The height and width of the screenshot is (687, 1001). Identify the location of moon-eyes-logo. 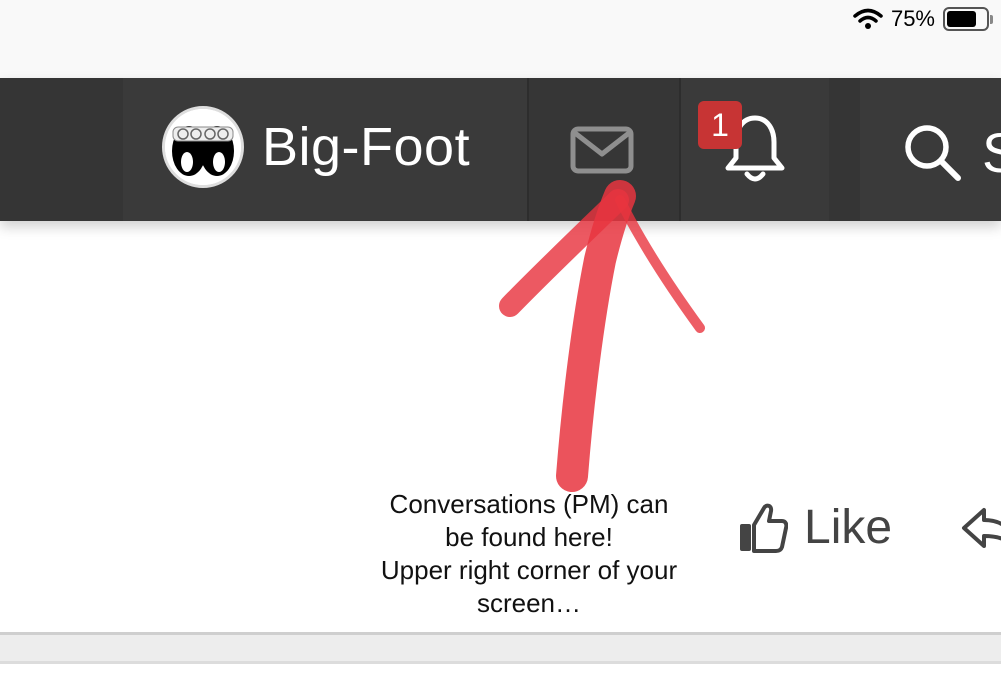
(203, 147).